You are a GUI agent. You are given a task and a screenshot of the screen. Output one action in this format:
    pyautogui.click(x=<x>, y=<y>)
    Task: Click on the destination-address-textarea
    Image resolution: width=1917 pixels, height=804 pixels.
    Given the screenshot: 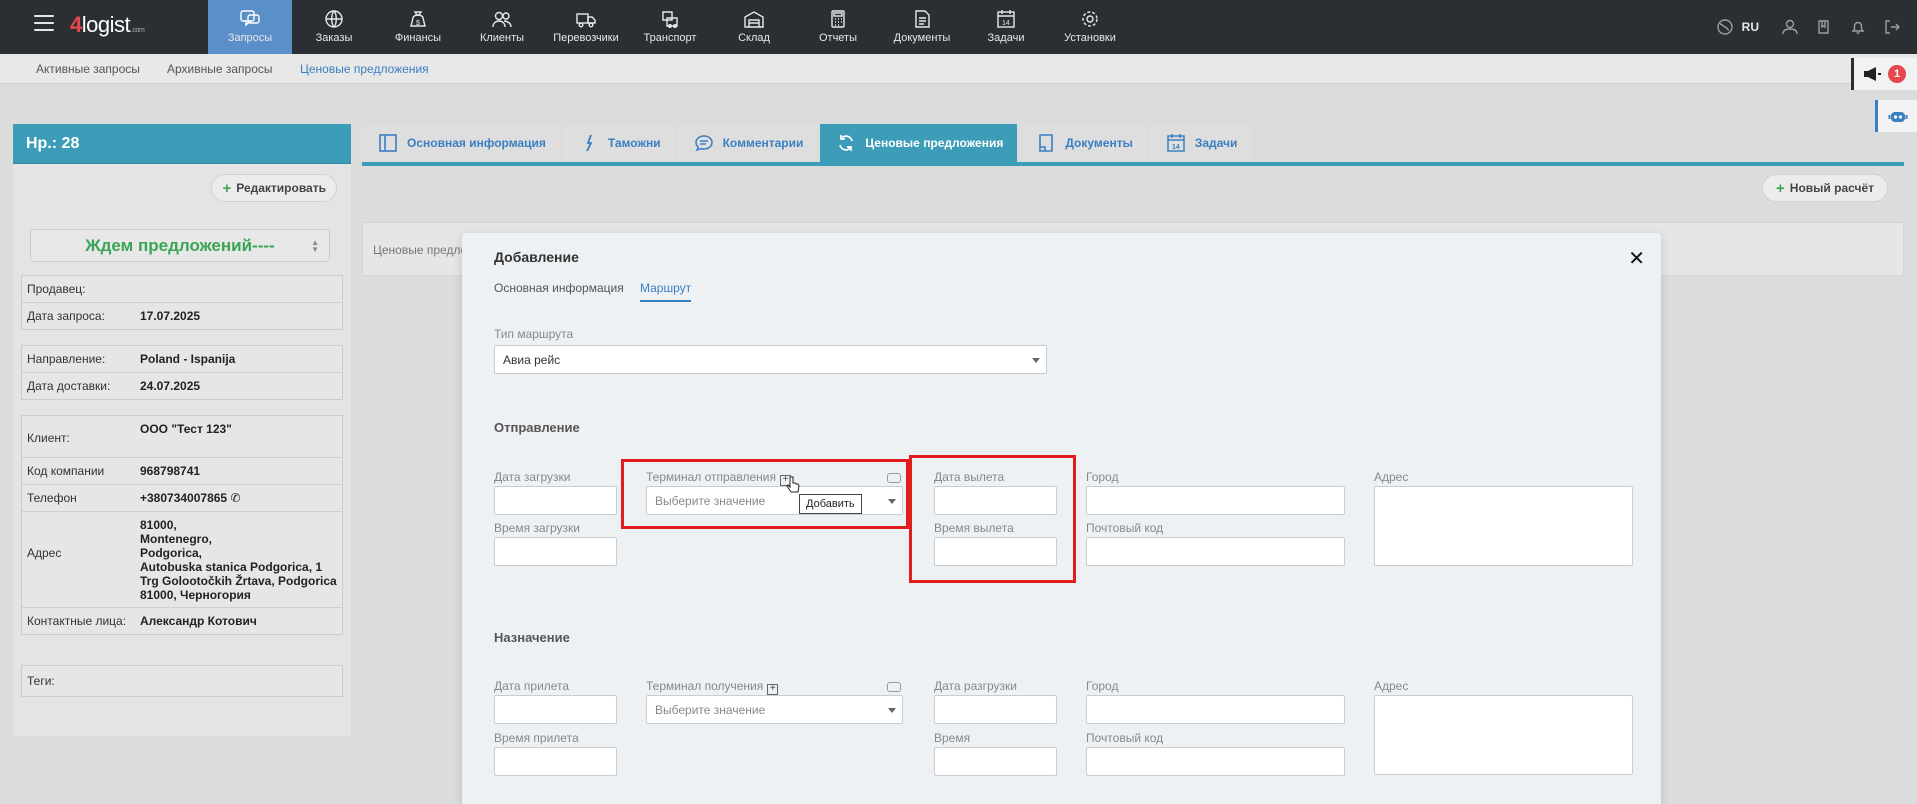 What is the action you would take?
    pyautogui.click(x=1503, y=735)
    